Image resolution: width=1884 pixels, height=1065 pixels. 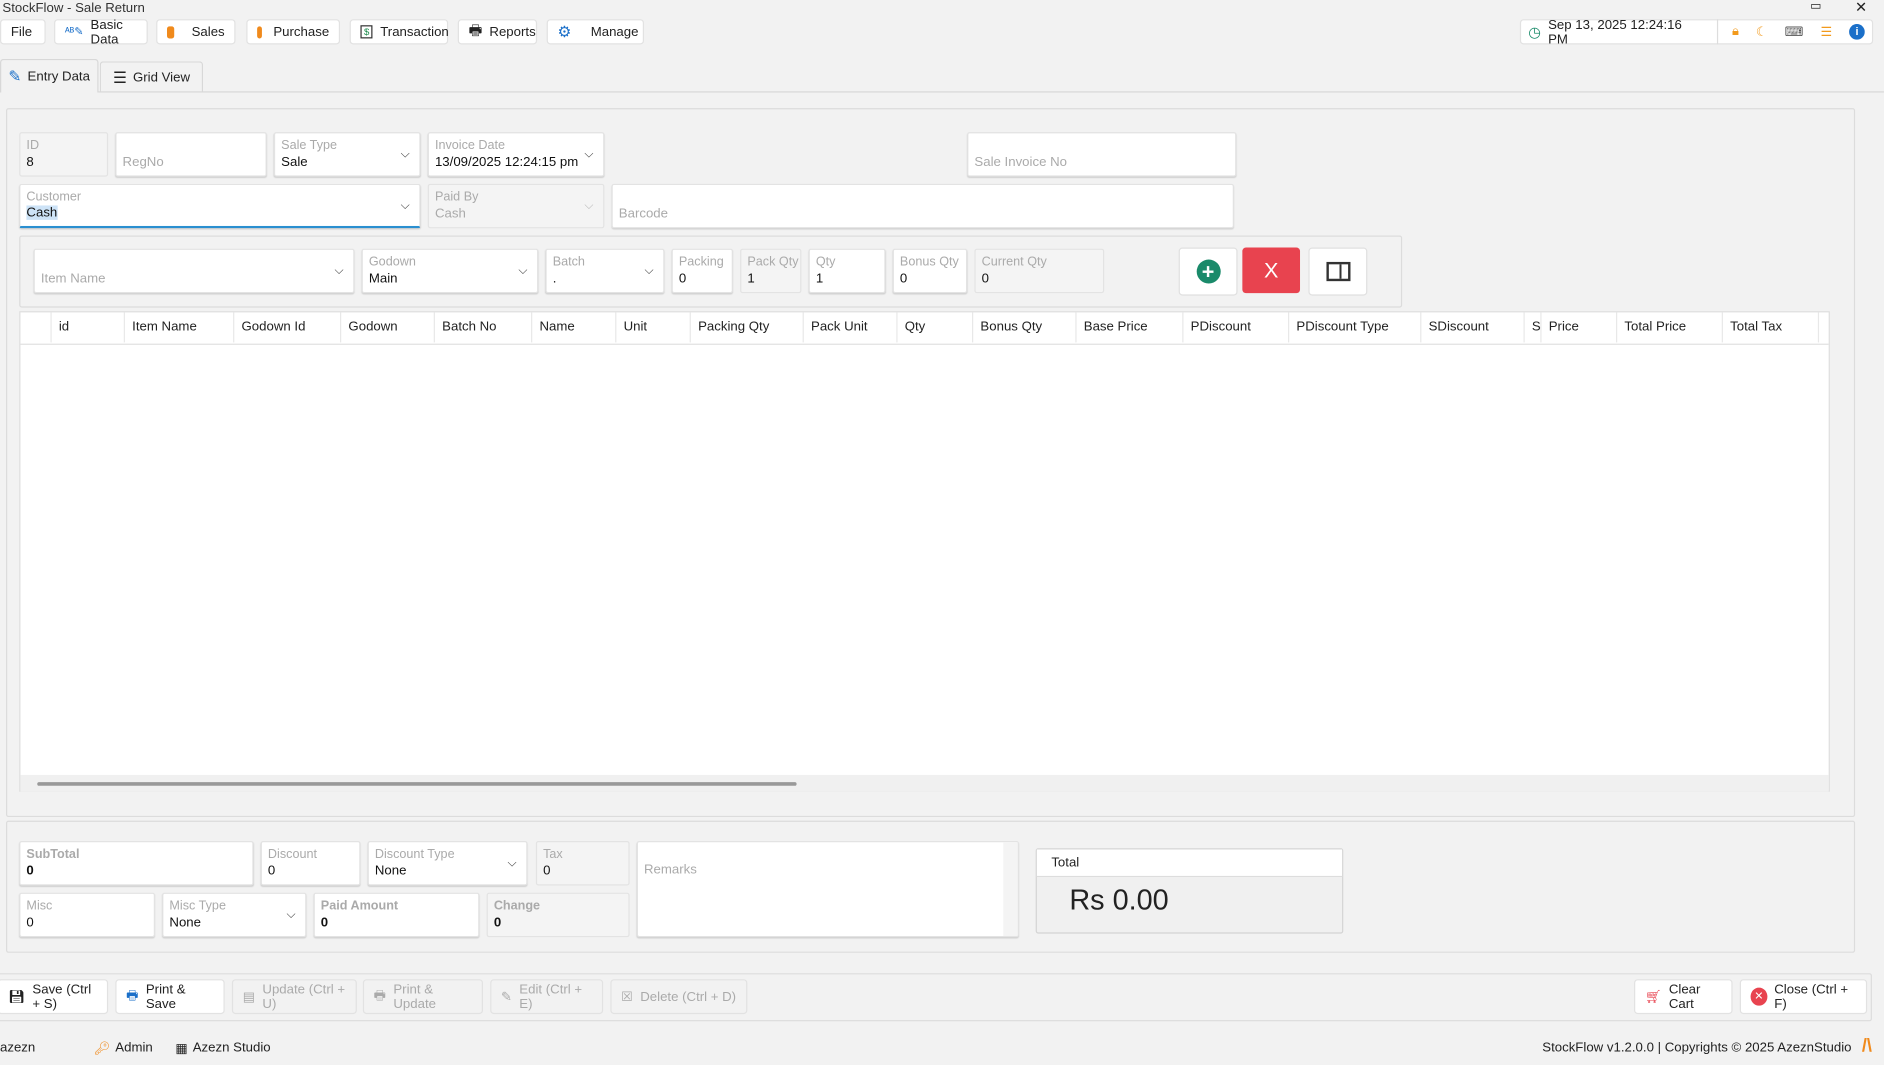 What do you see at coordinates (627, 997) in the screenshot?
I see `delete-icon: ☒` at bounding box center [627, 997].